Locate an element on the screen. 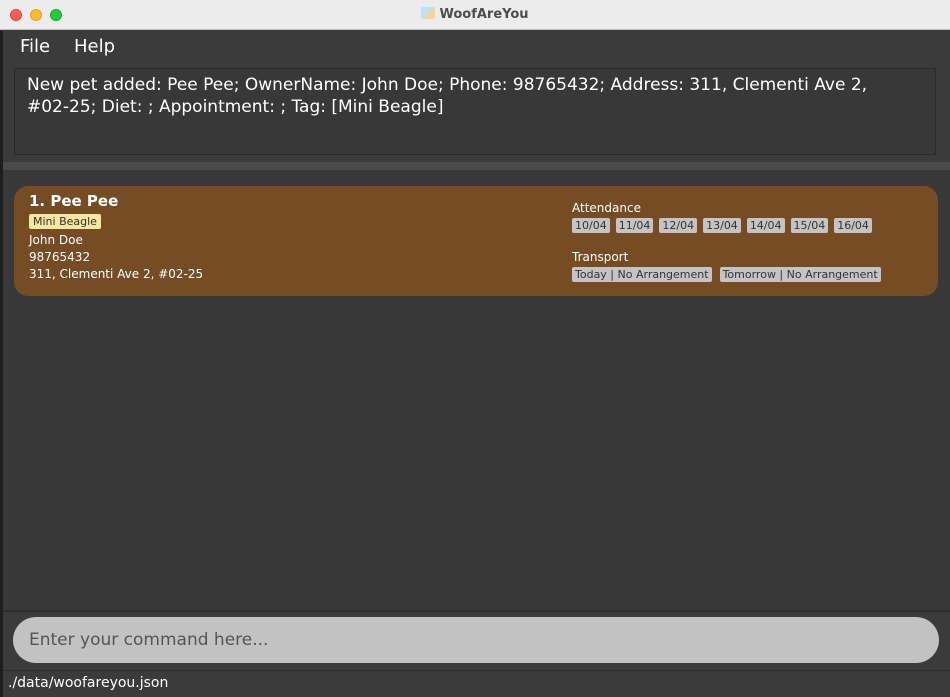 This screenshot has width=950, height=697. title-bar: WoofAreYou is located at coordinates (475, 15).